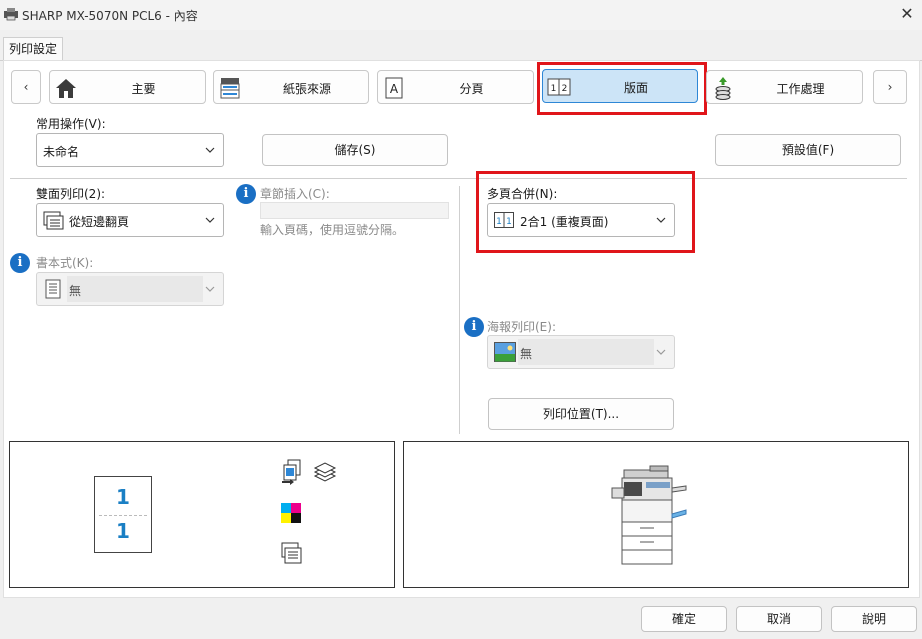  Describe the element at coordinates (455, 87) in the screenshot. I see `tab-tabs: A 分頁` at that location.